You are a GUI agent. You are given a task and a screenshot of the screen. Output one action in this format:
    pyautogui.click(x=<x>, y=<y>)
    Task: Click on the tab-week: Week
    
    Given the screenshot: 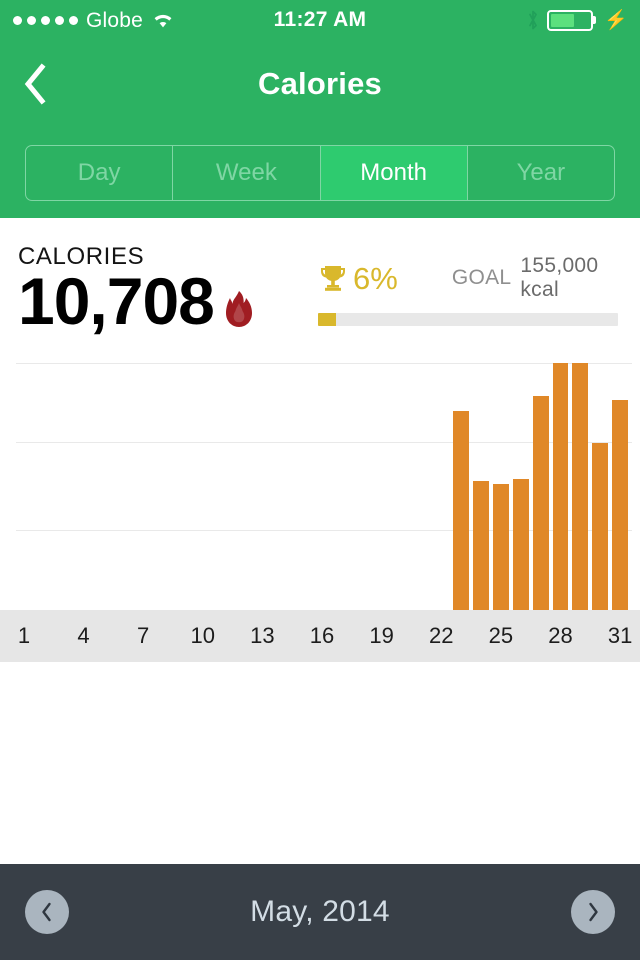 What is the action you would take?
    pyautogui.click(x=247, y=173)
    